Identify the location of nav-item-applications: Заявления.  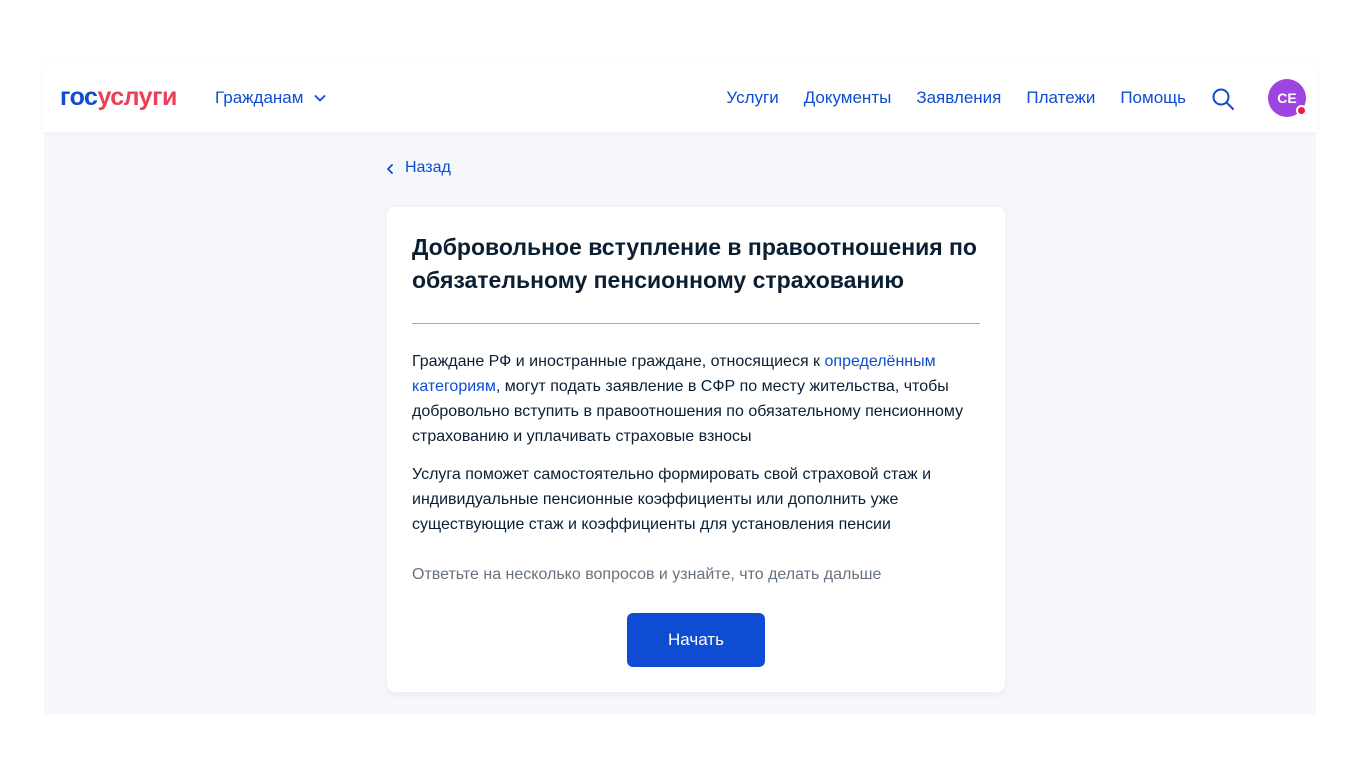
(958, 98).